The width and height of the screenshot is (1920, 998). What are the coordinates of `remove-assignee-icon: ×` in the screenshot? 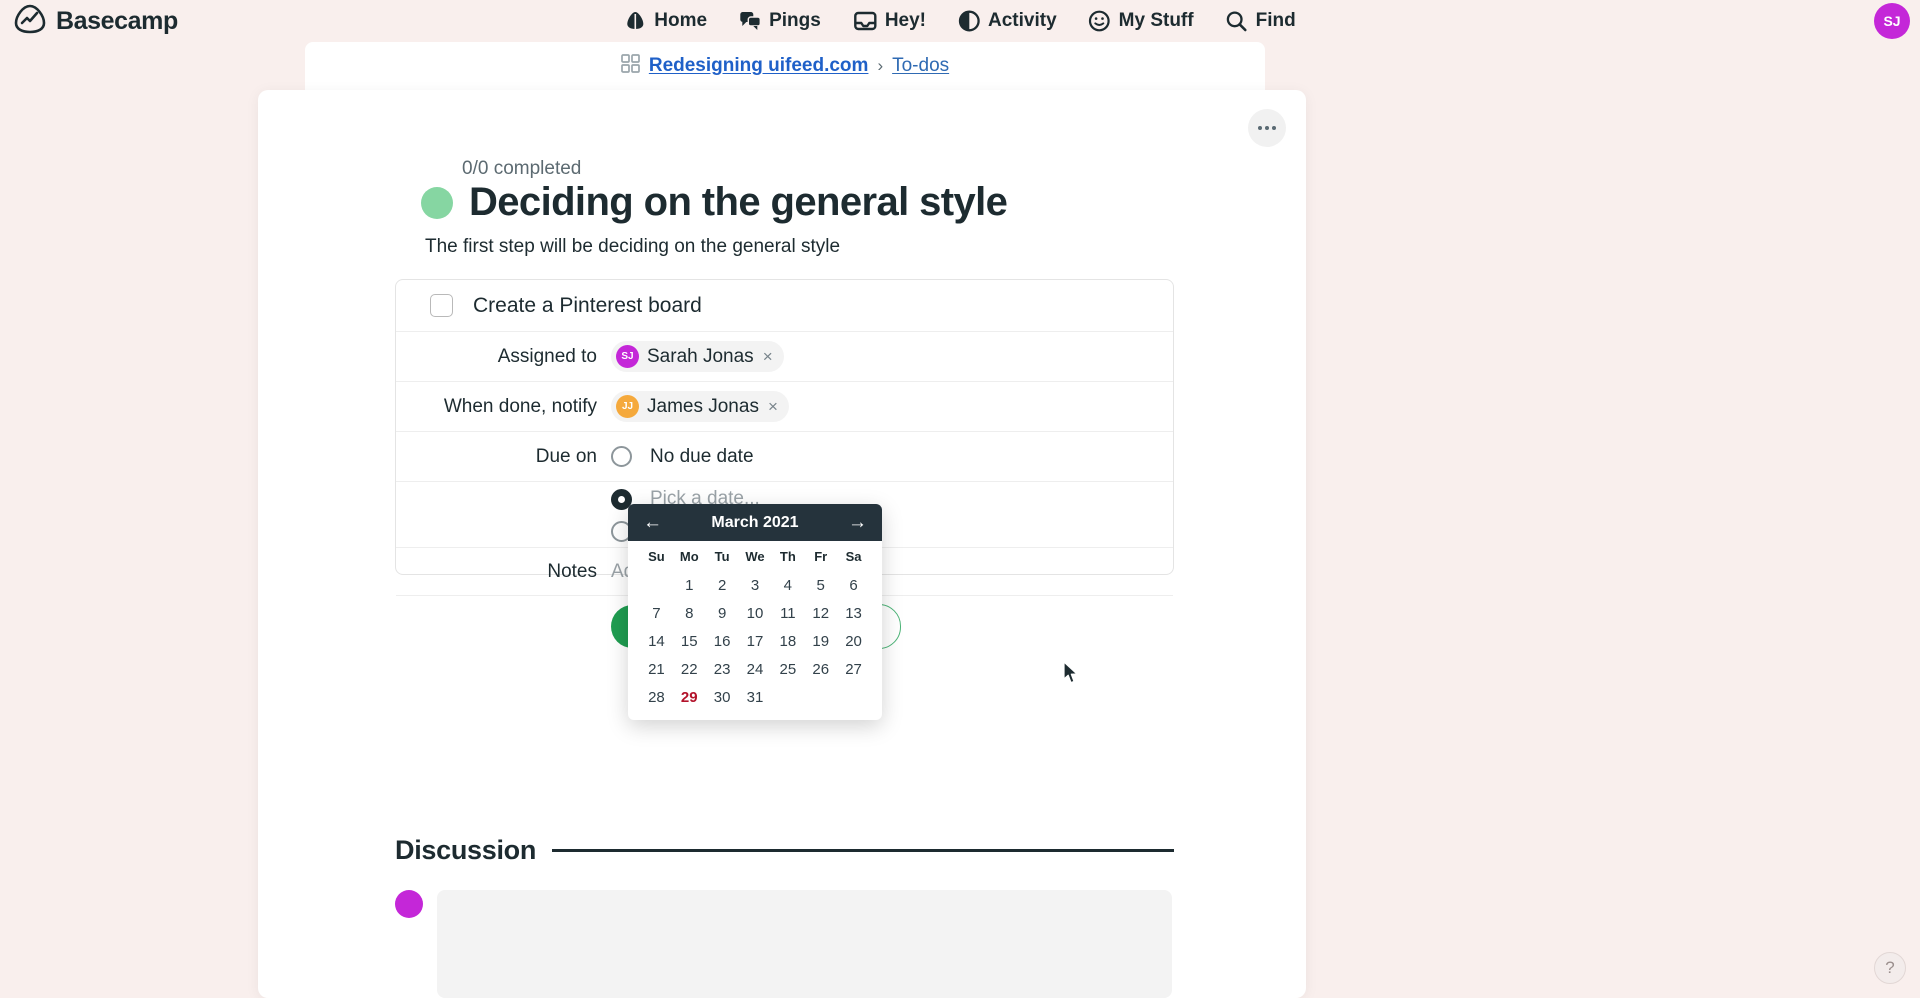 It's located at (767, 356).